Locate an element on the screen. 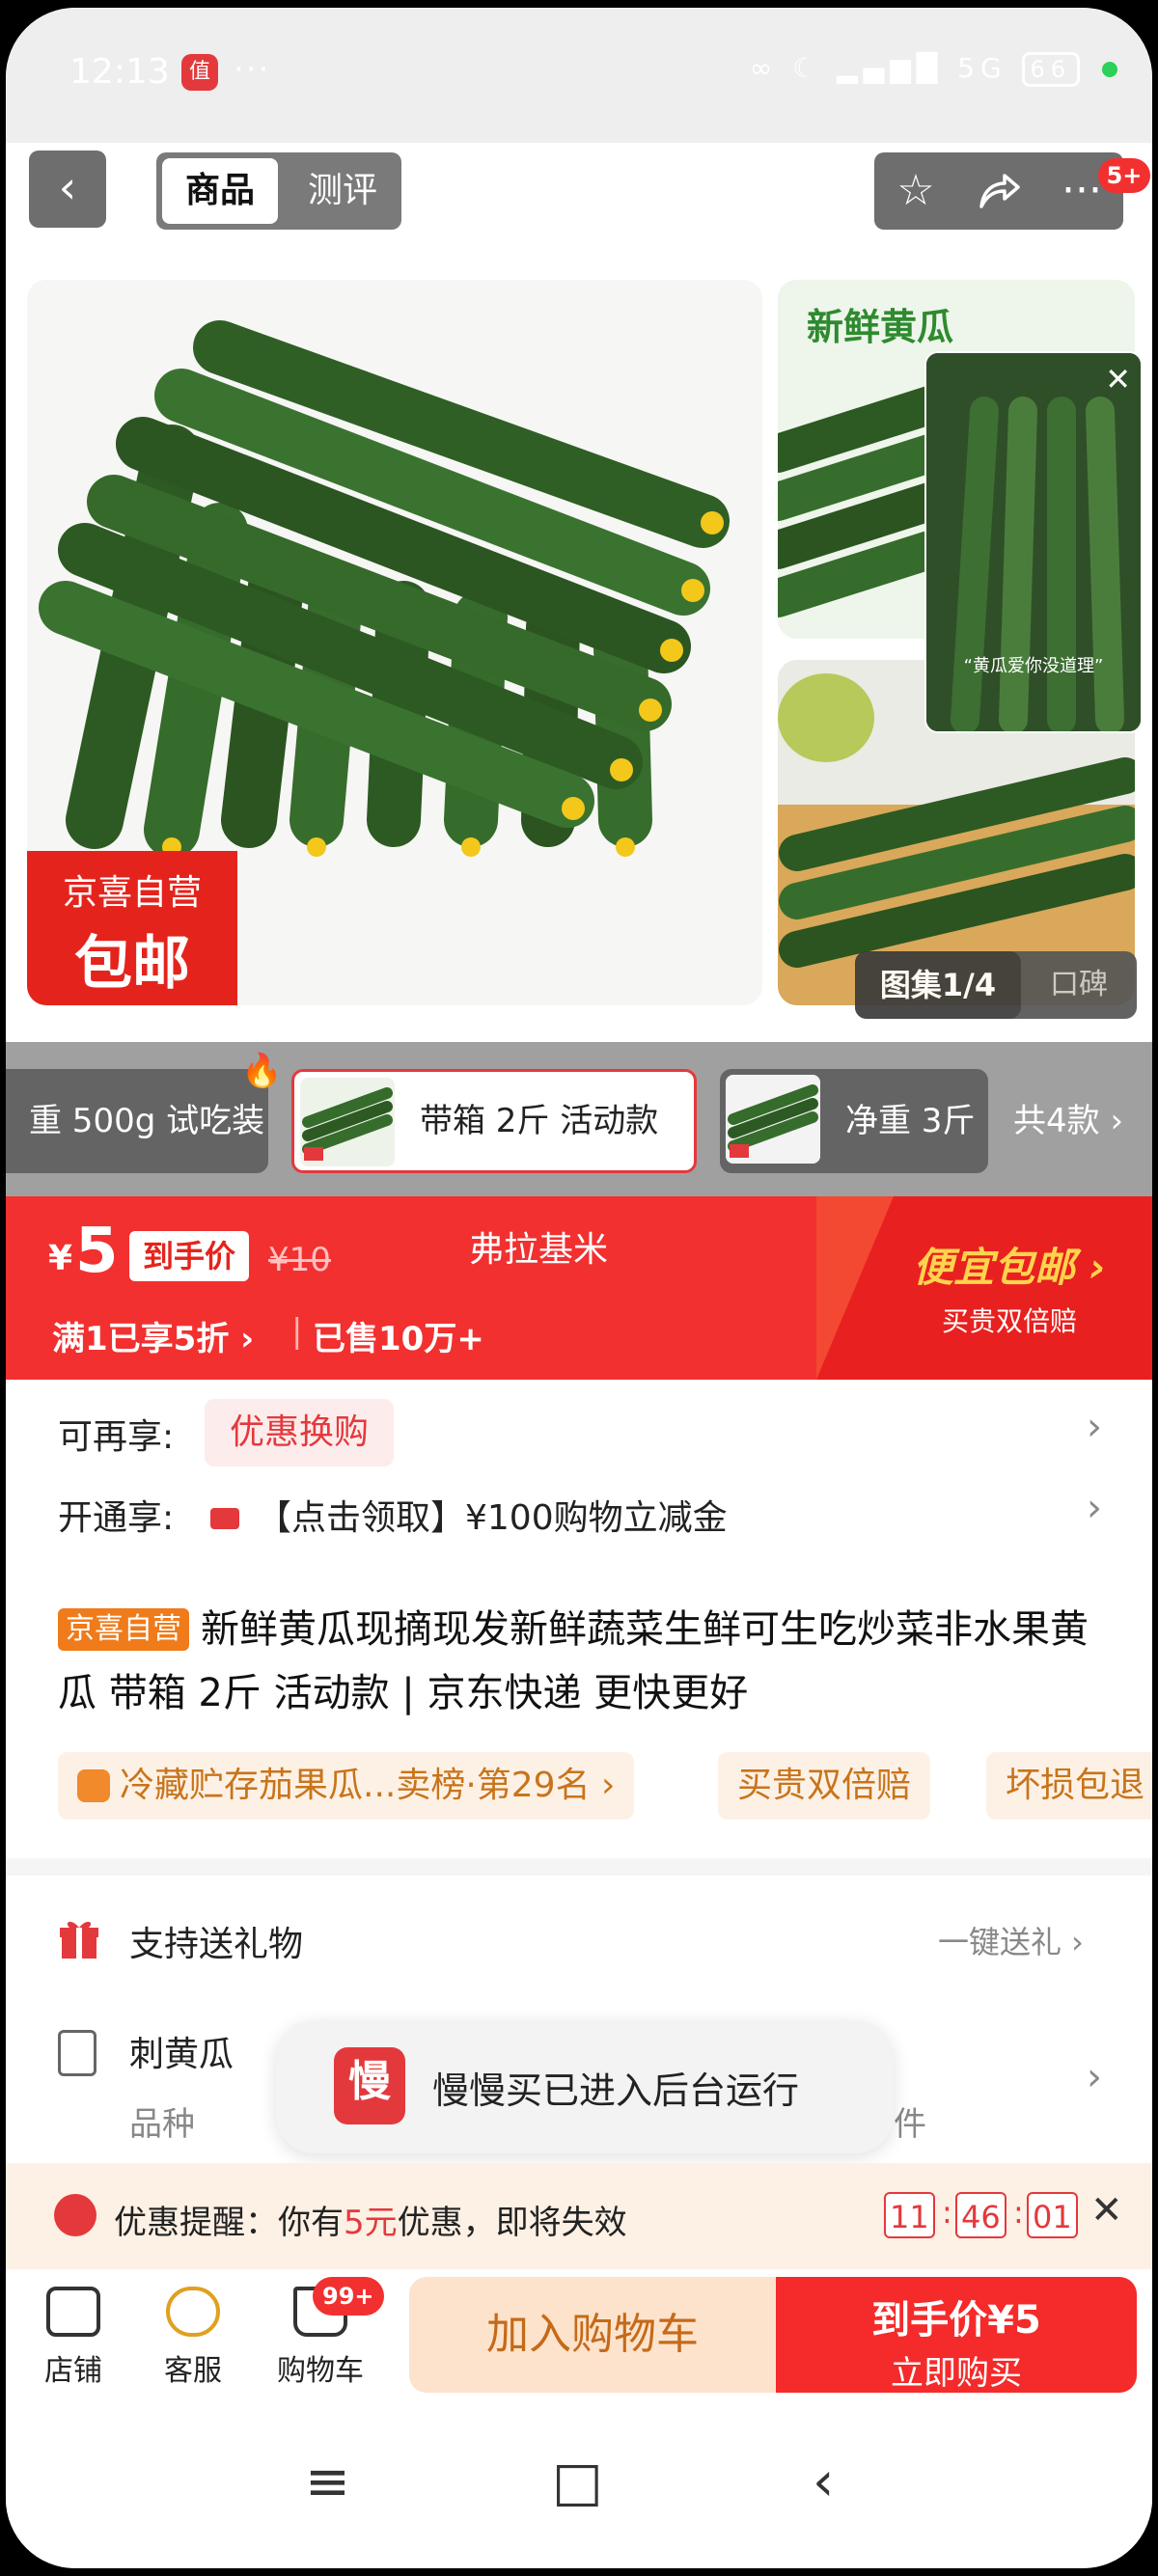 Image resolution: width=1158 pixels, height=2576 pixels. promo-line2: 包邮 is located at coordinates (132, 964).